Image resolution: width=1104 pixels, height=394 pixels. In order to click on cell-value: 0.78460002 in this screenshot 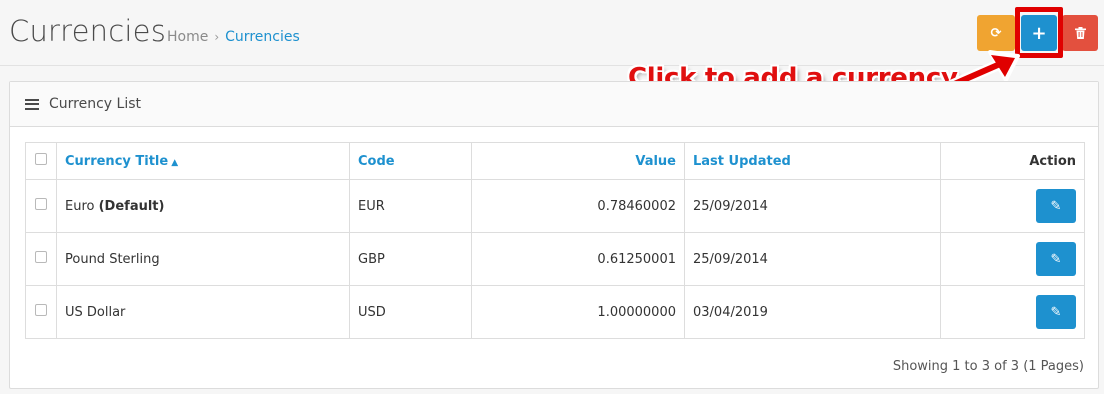, I will do `click(578, 206)`.